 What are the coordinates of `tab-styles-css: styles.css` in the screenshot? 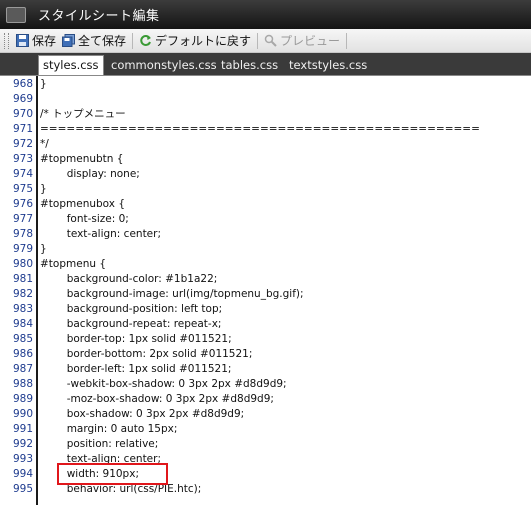 It's located at (71, 65).